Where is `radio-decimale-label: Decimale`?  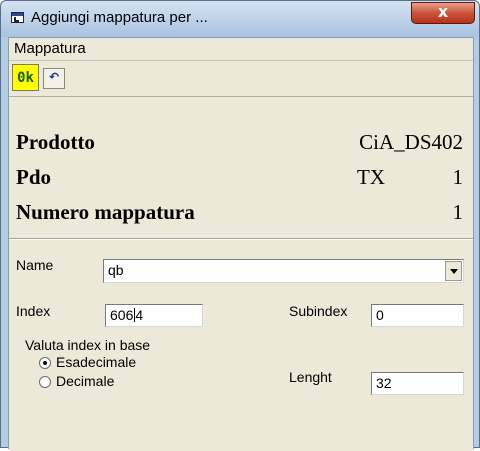
radio-decimale-label: Decimale is located at coordinates (85, 381).